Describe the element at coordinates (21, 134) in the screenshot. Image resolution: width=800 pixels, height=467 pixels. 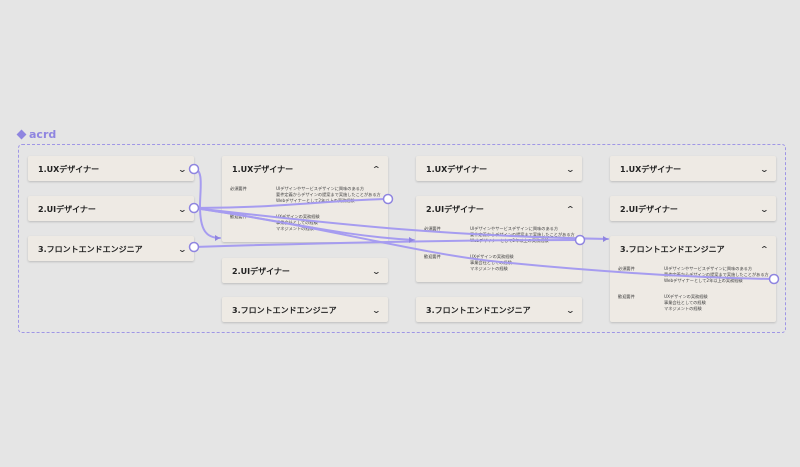
I see `component-diamond-icon` at that location.